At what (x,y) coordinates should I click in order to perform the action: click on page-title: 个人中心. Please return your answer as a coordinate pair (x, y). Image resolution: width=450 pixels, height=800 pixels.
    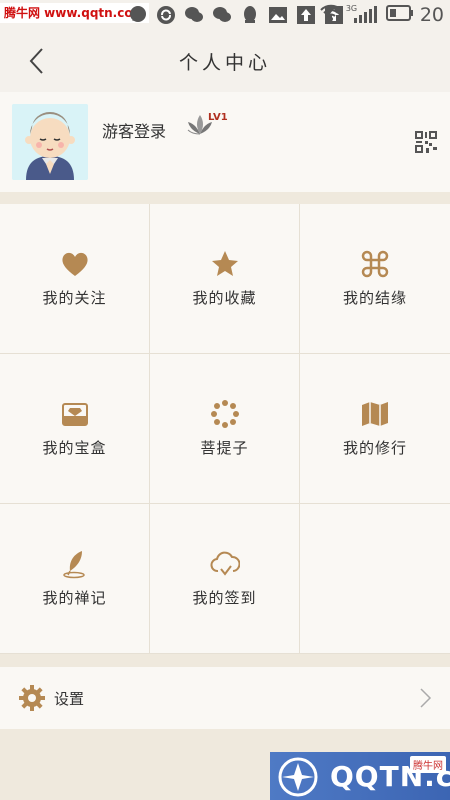
    Looking at the image, I should click on (224, 62).